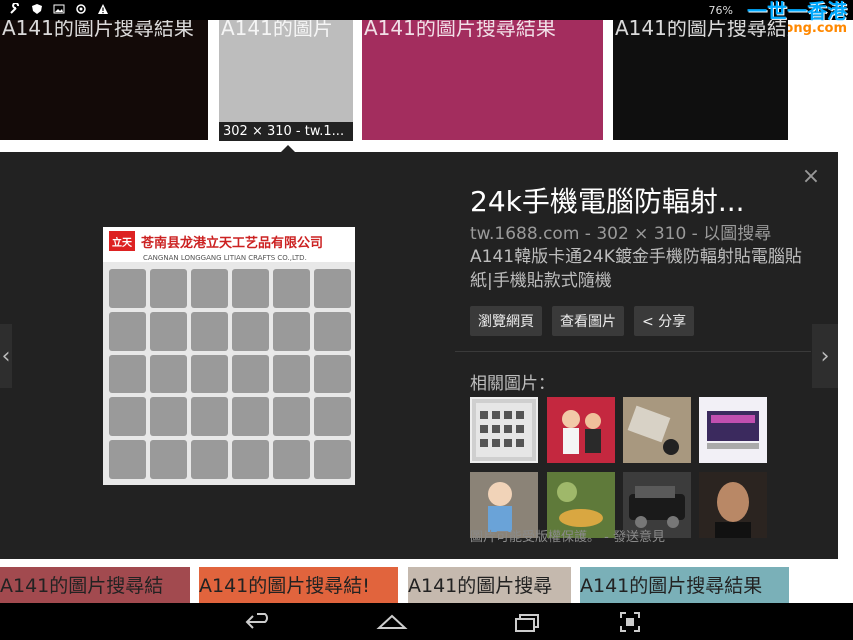 This screenshot has width=853, height=640. I want to click on image-header: 立天 苍南县龙港立天工艺品有限公司, so click(229, 241).